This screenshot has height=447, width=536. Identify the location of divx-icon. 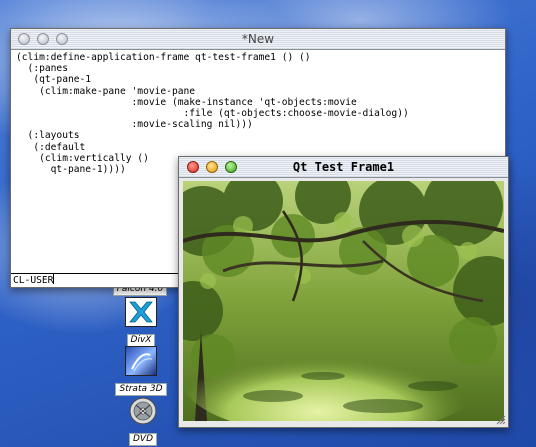
(141, 312).